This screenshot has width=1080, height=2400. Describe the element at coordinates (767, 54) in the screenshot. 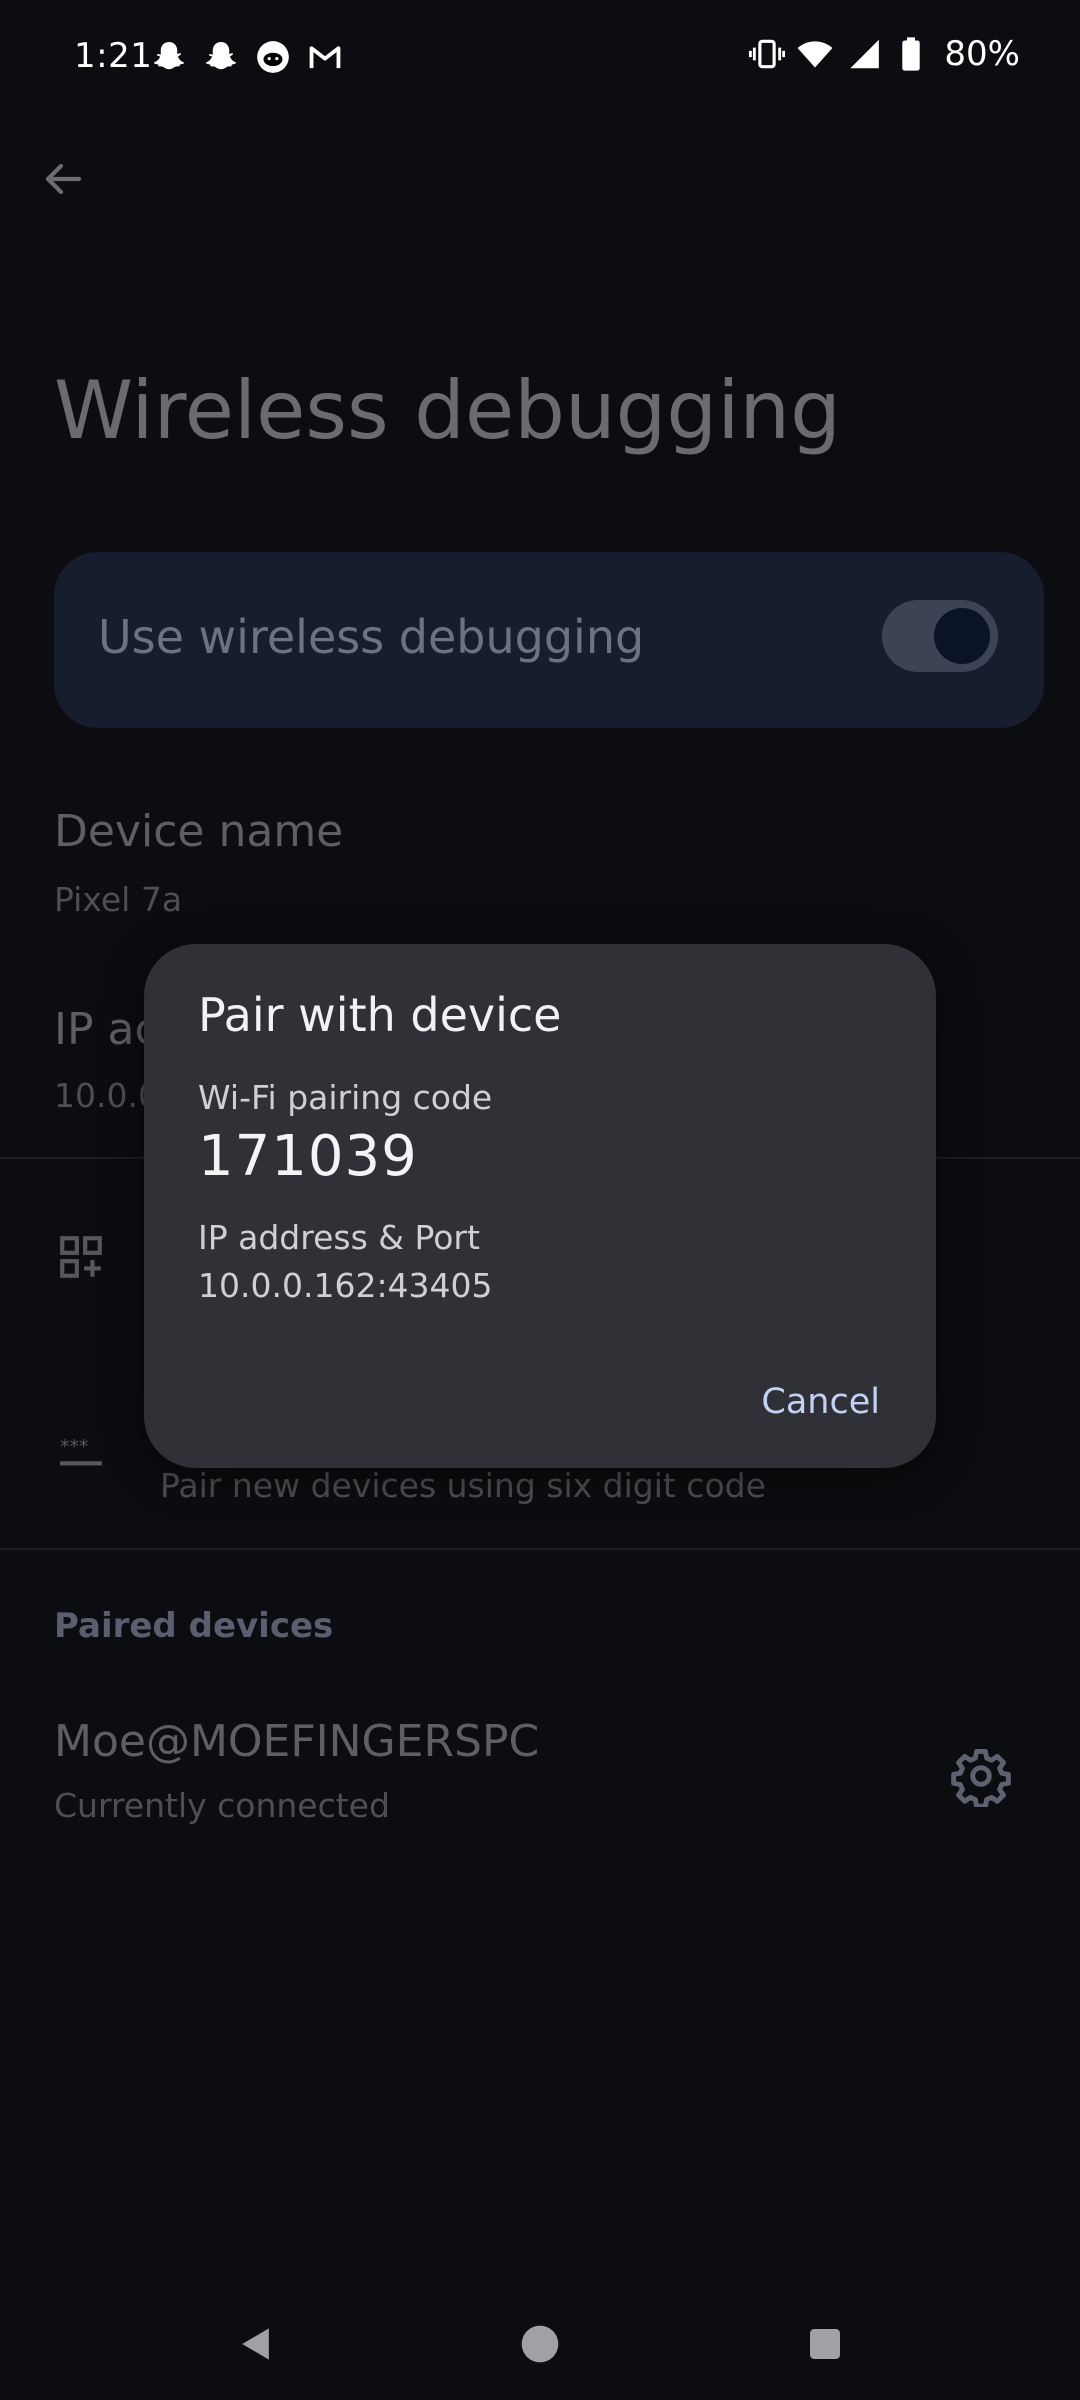

I see `vibrate-icon` at that location.